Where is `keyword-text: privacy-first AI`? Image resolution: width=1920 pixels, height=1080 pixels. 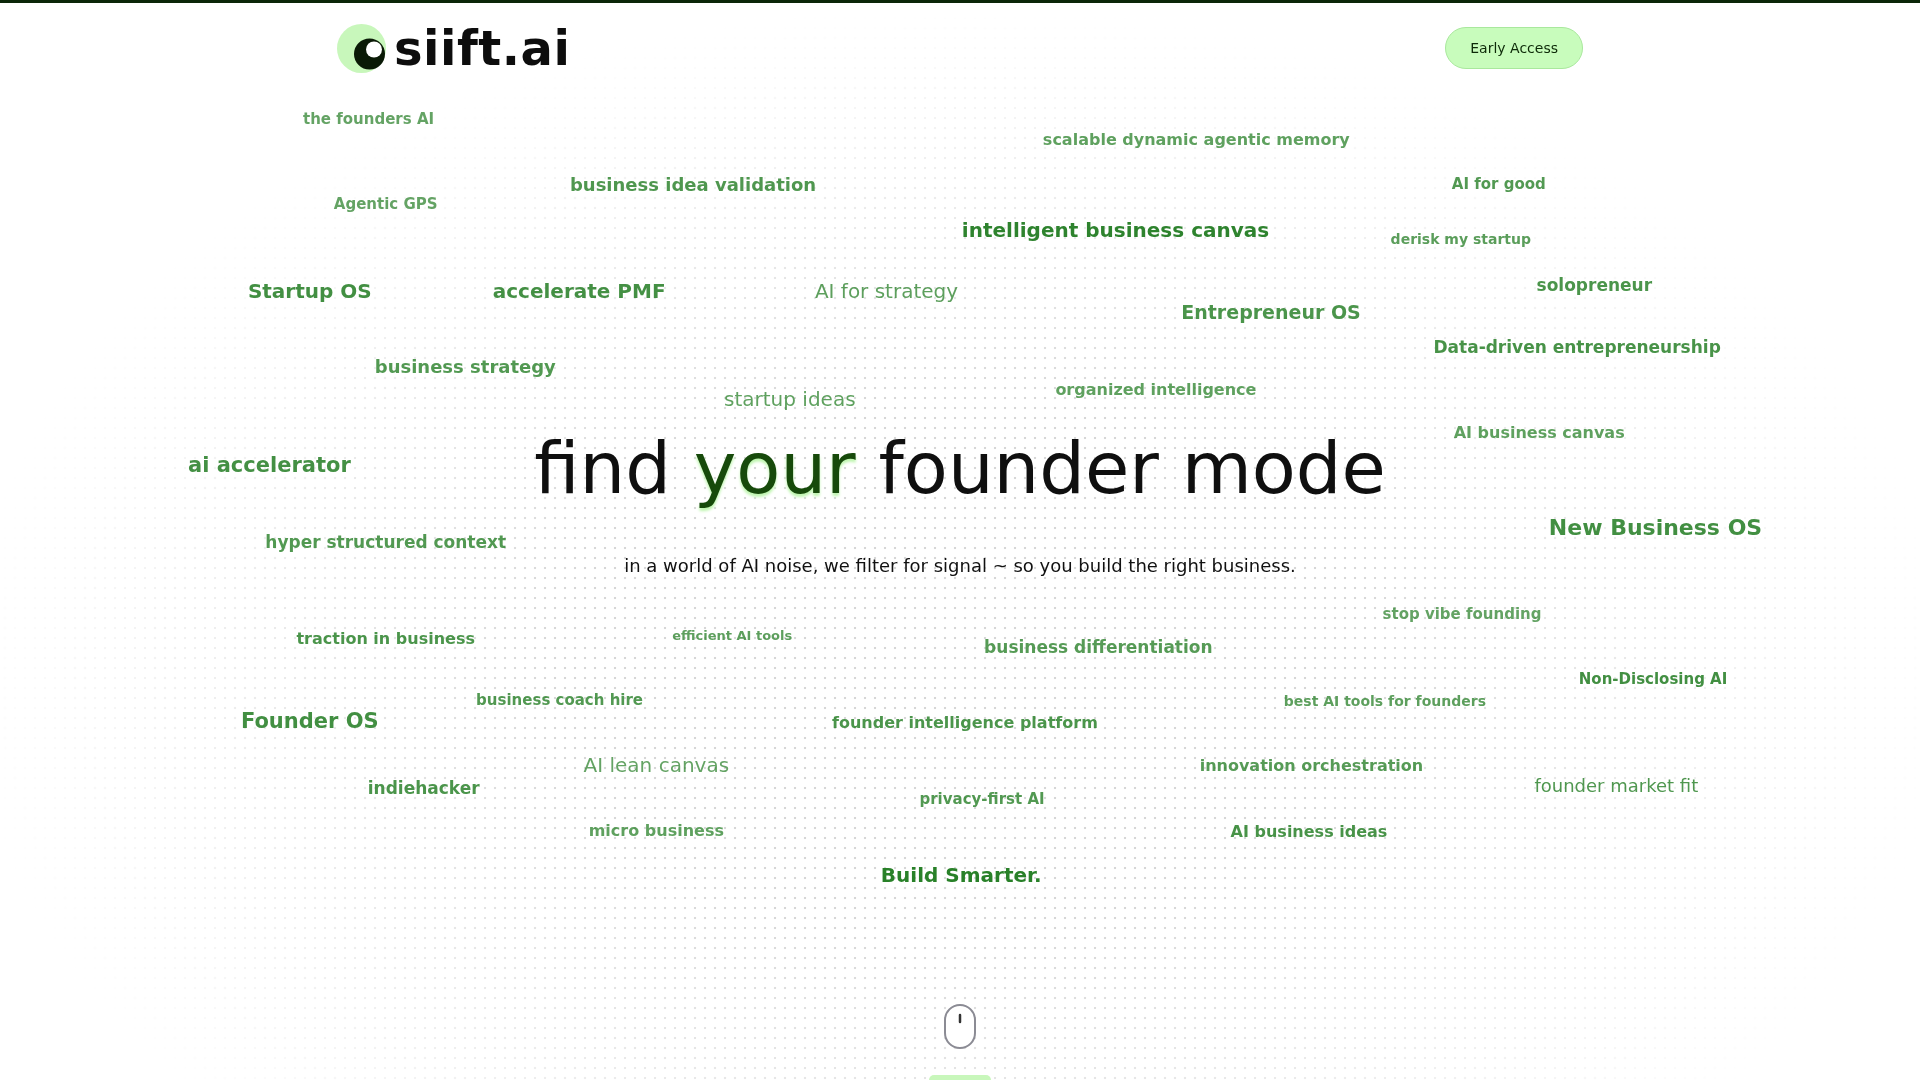 keyword-text: privacy-first AI is located at coordinates (982, 799).